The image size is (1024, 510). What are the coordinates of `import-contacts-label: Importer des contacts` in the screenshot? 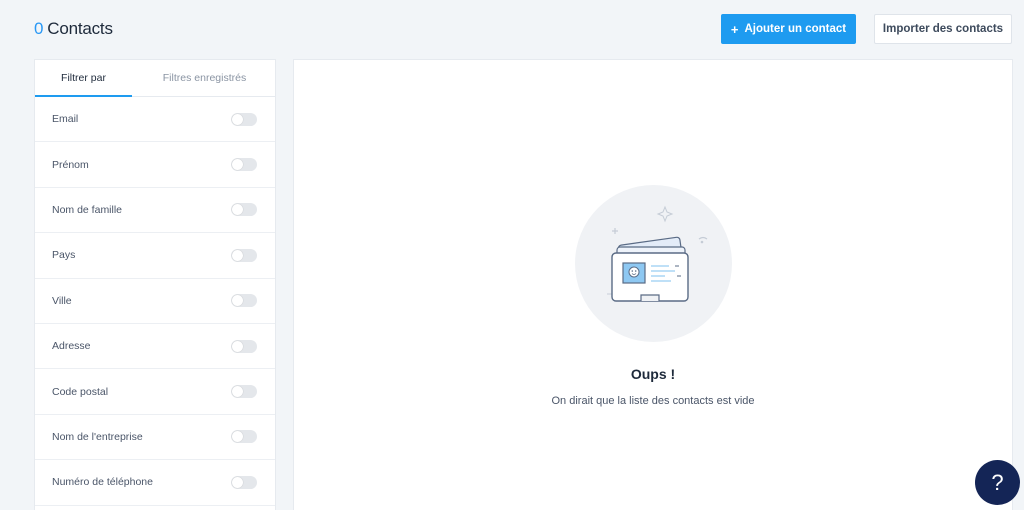 It's located at (943, 29).